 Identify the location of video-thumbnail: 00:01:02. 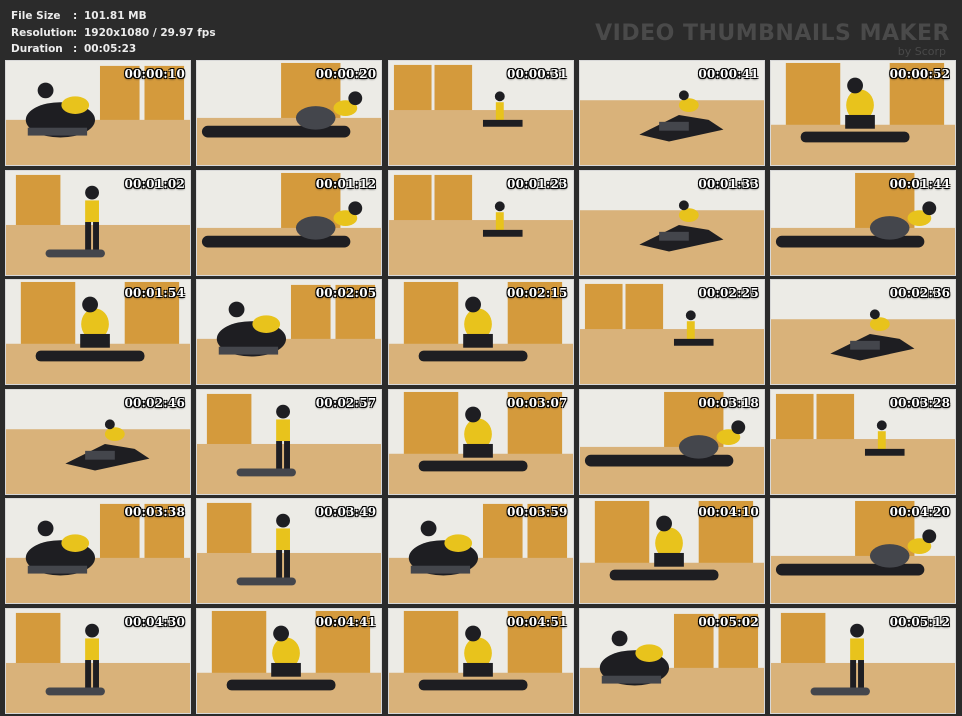
(98, 222).